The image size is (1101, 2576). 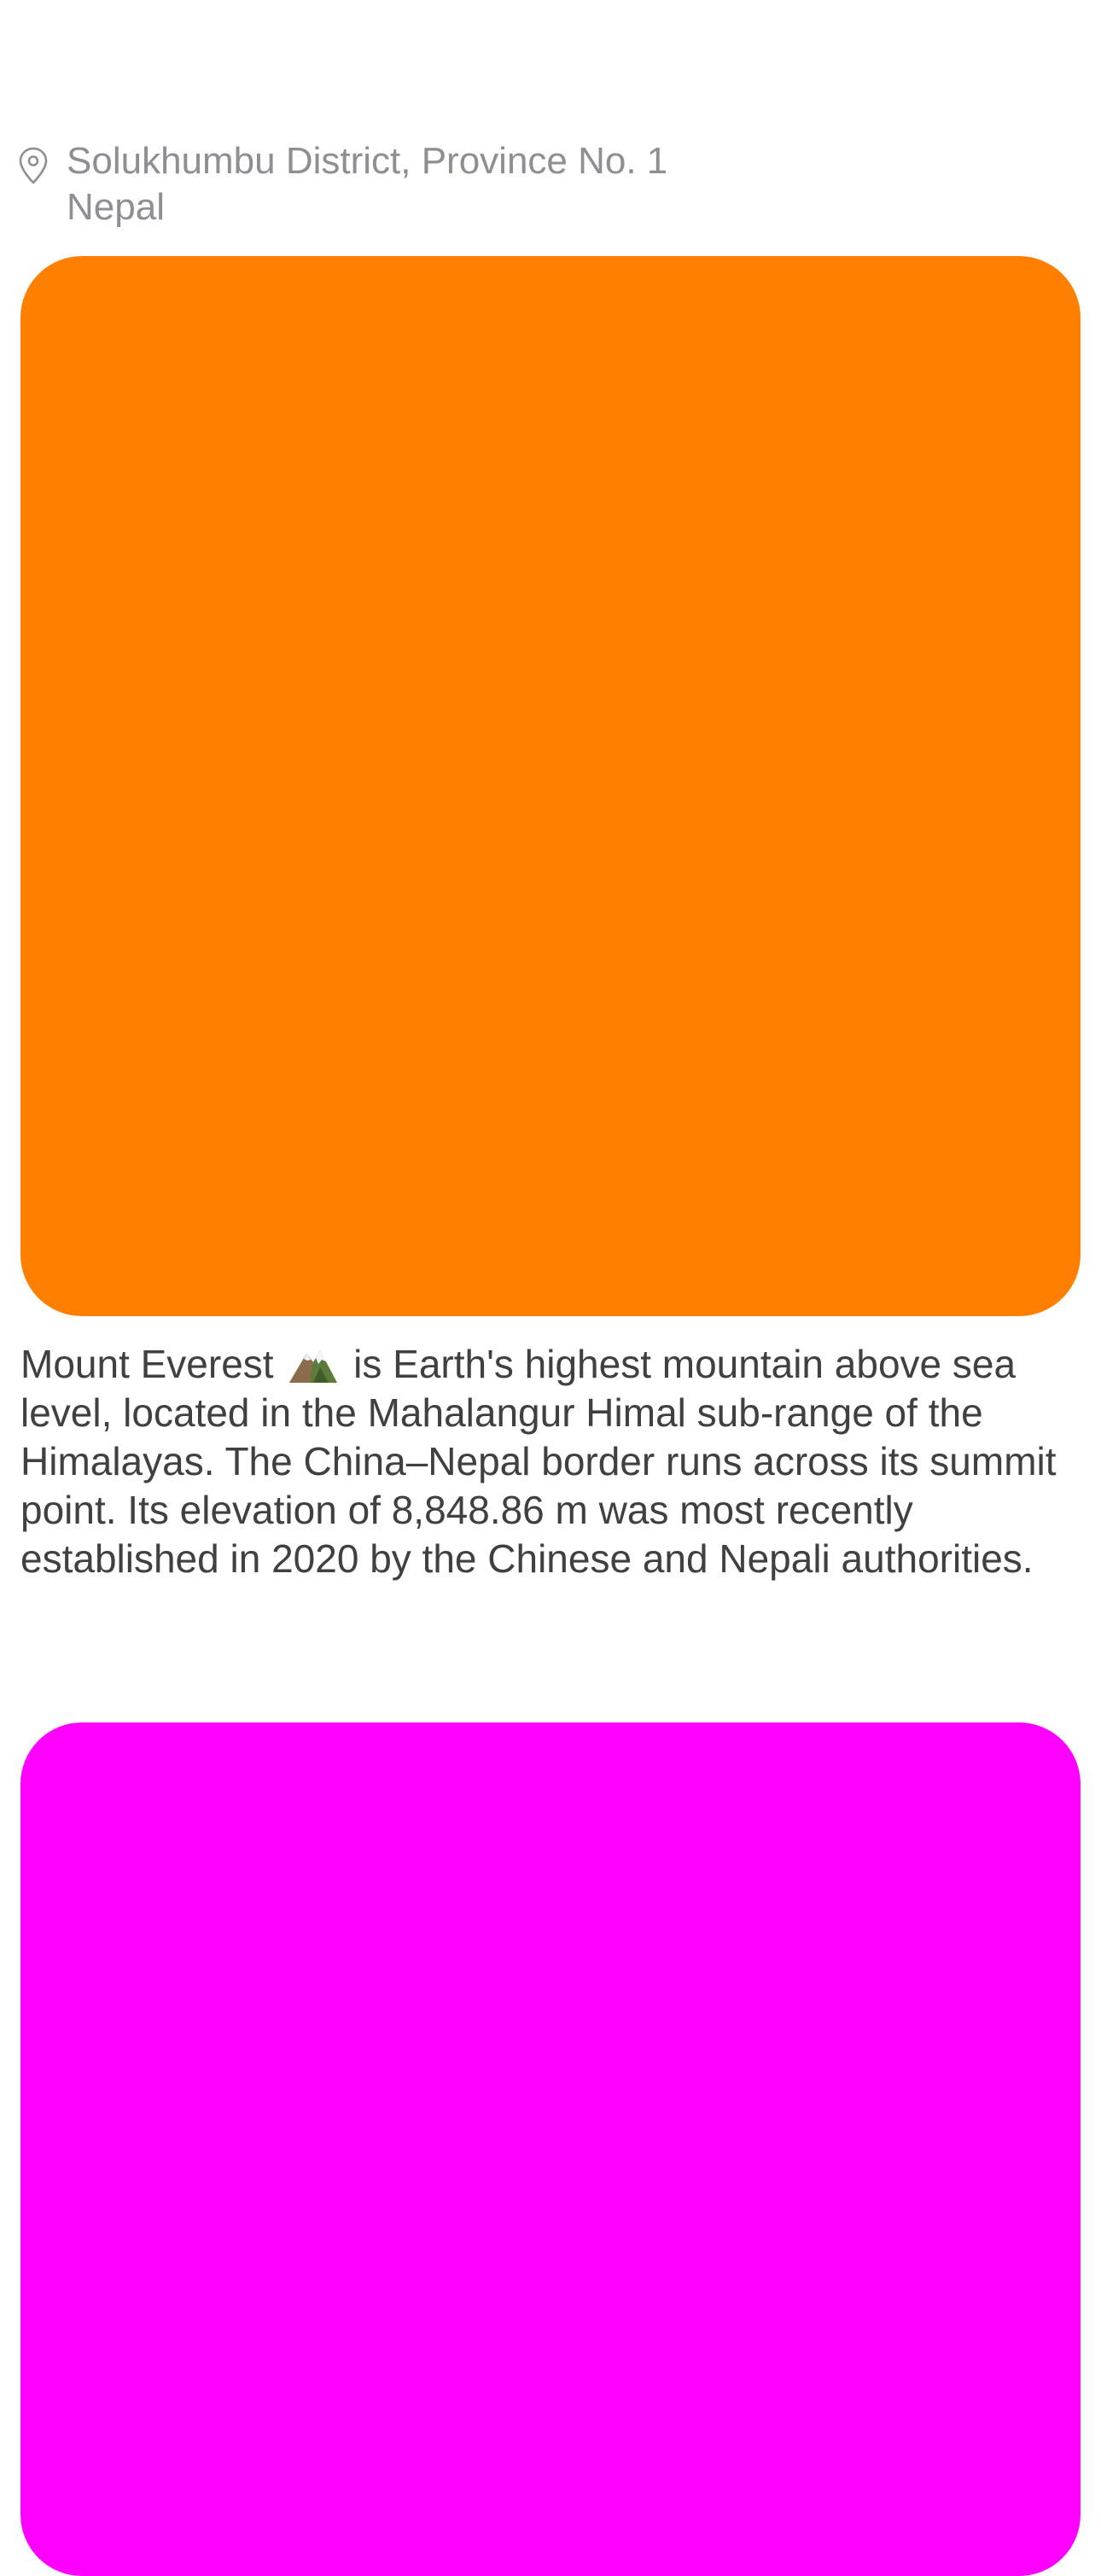 What do you see at coordinates (116, 207) in the screenshot?
I see `location-line-country: Nepal` at bounding box center [116, 207].